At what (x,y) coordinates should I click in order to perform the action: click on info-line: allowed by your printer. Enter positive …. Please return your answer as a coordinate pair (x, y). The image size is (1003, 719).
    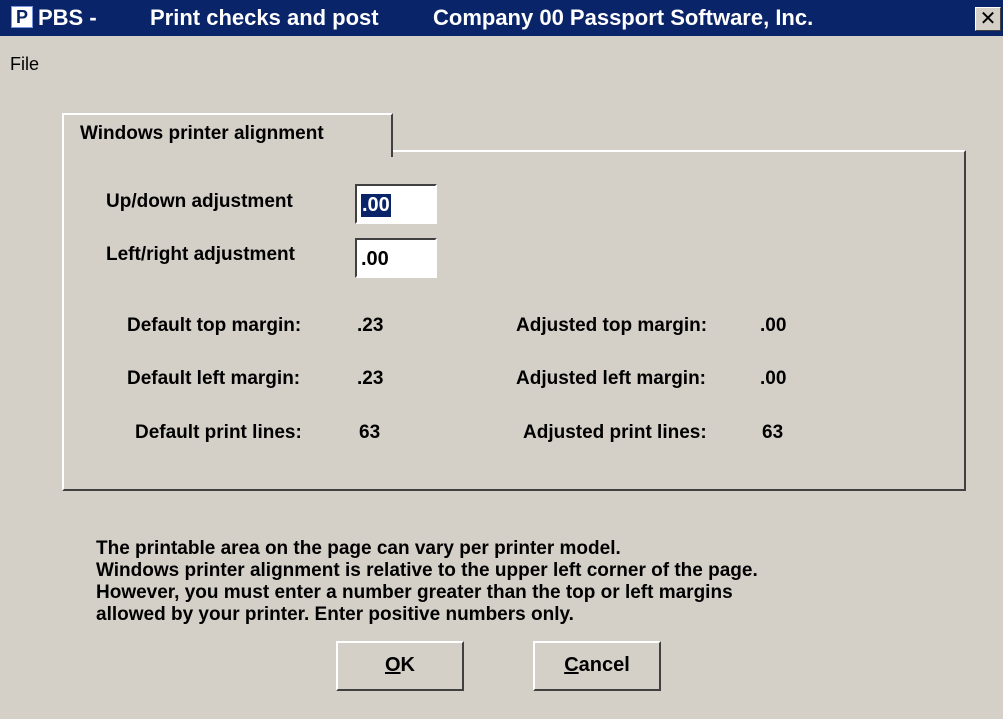
    Looking at the image, I should click on (335, 614).